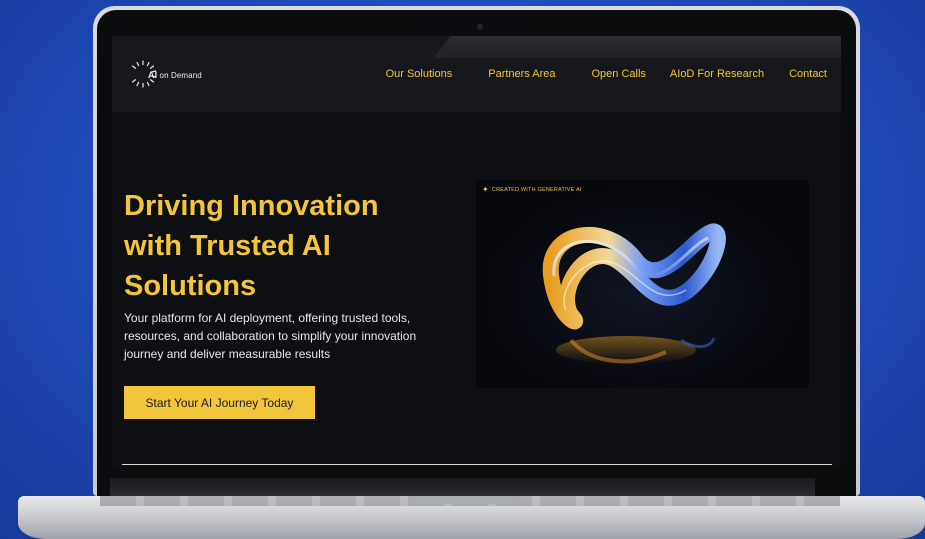 This screenshot has height=539, width=925. I want to click on laptop-hinge, so click(462, 487).